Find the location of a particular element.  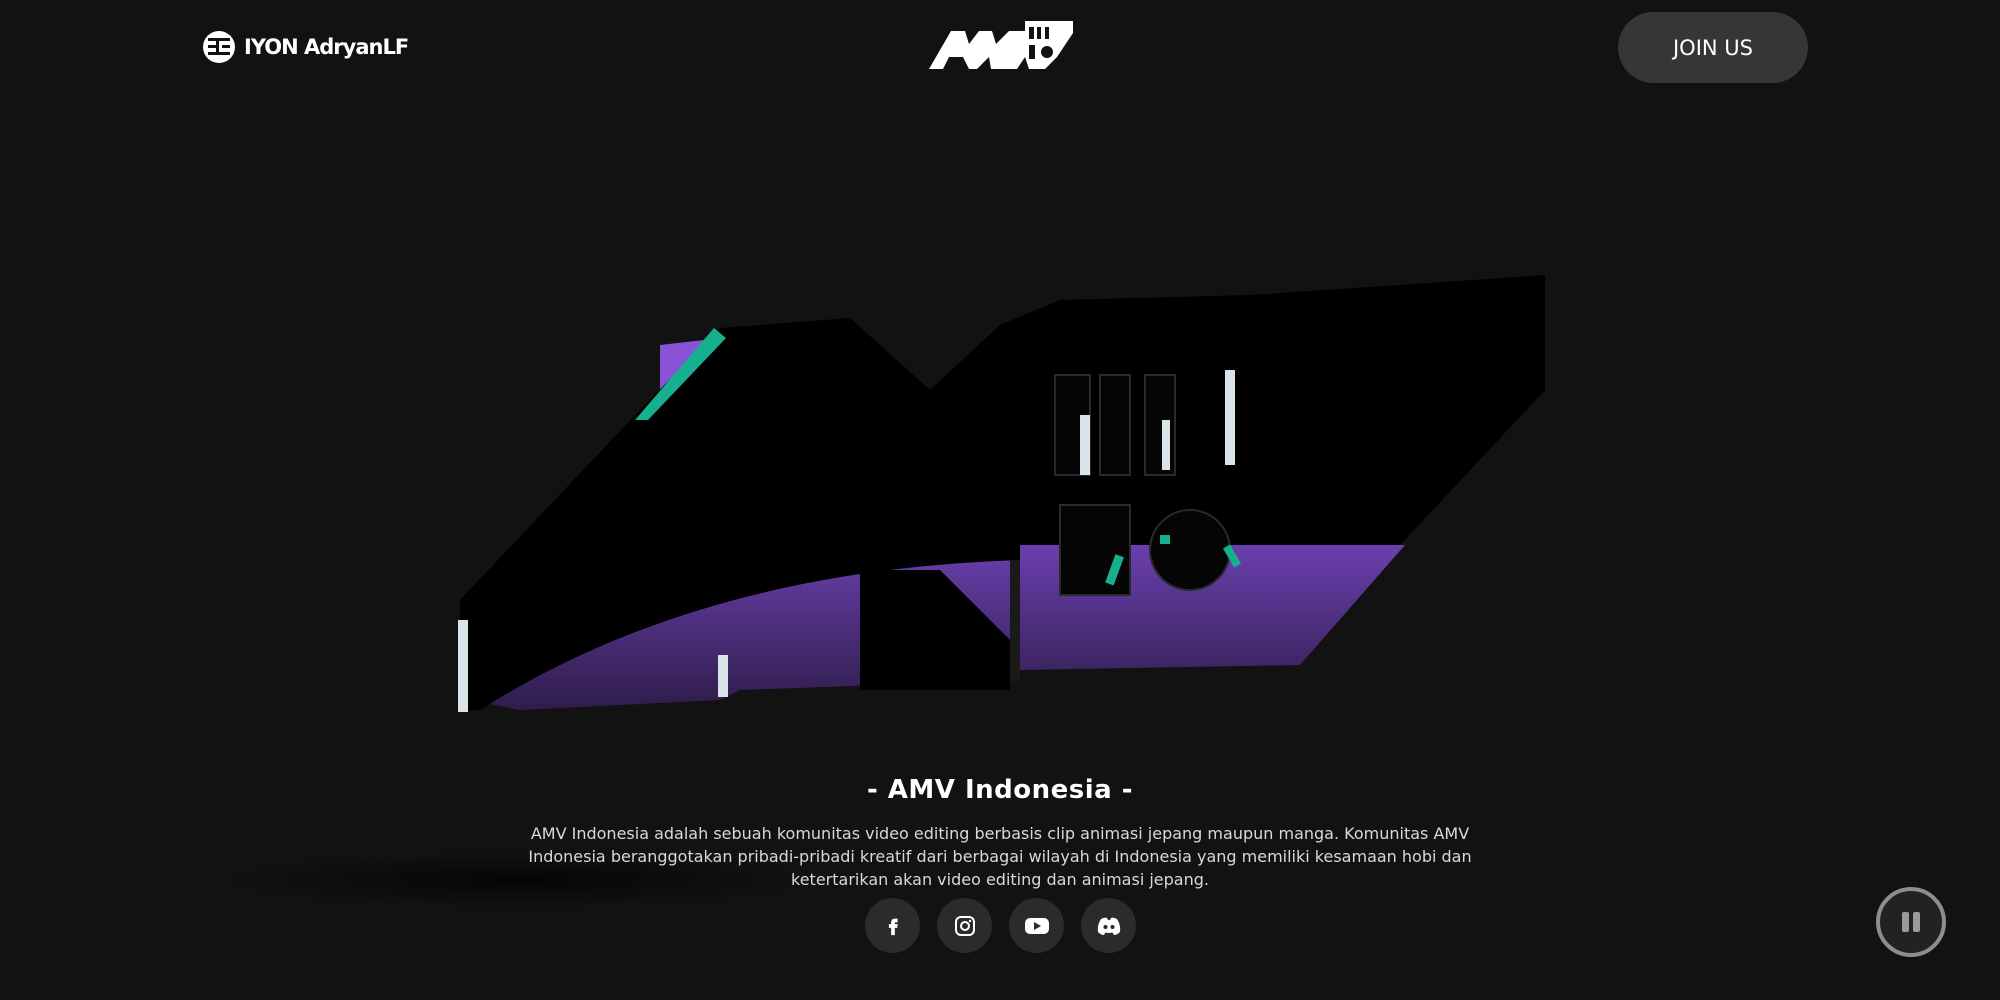

facebook-button is located at coordinates (892, 925).